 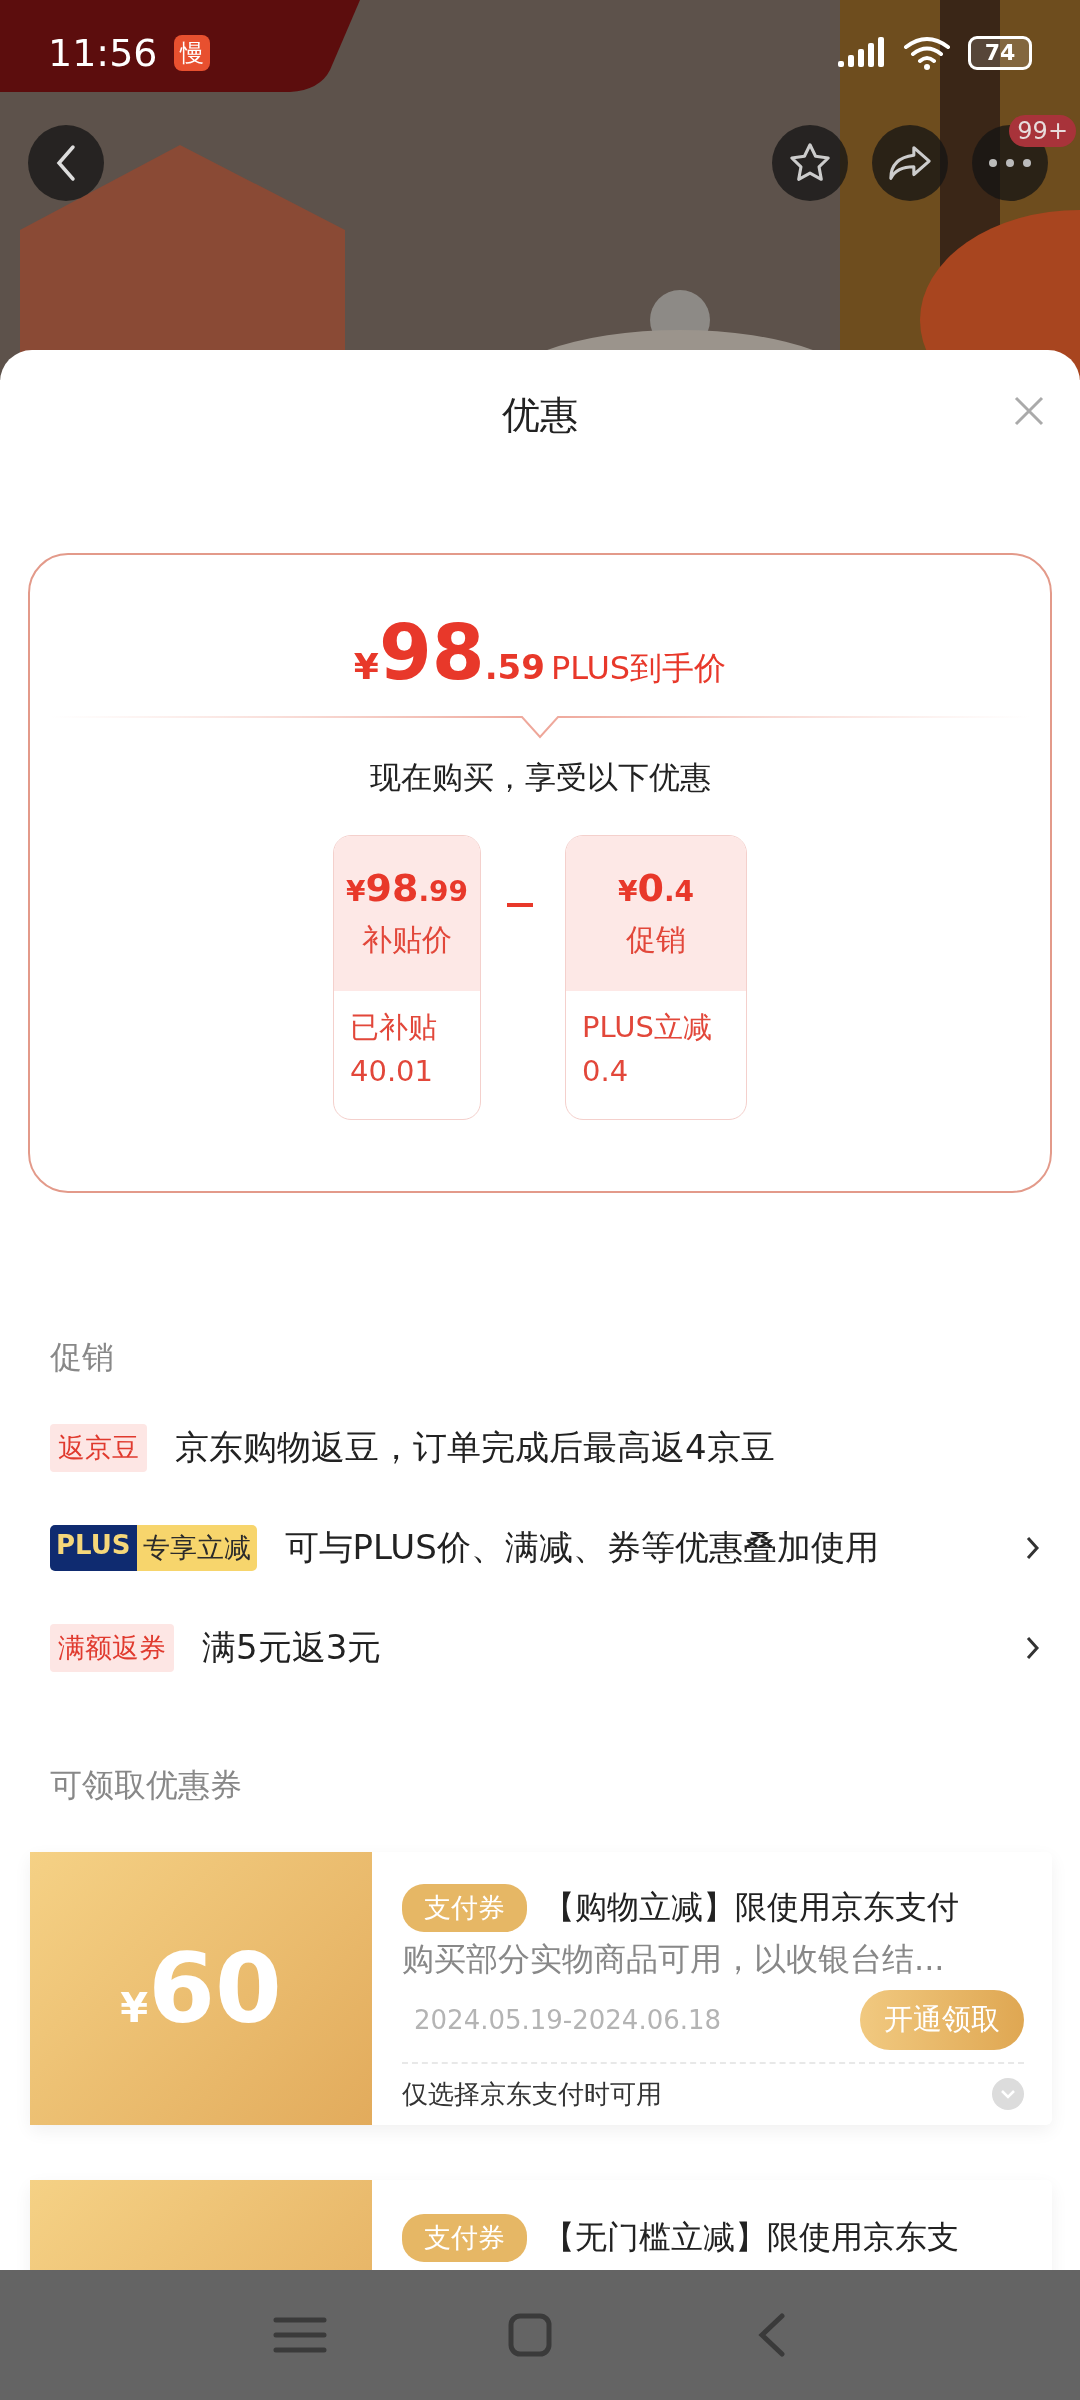 What do you see at coordinates (638, 668) in the screenshot?
I see `price-label: PLUS到手价` at bounding box center [638, 668].